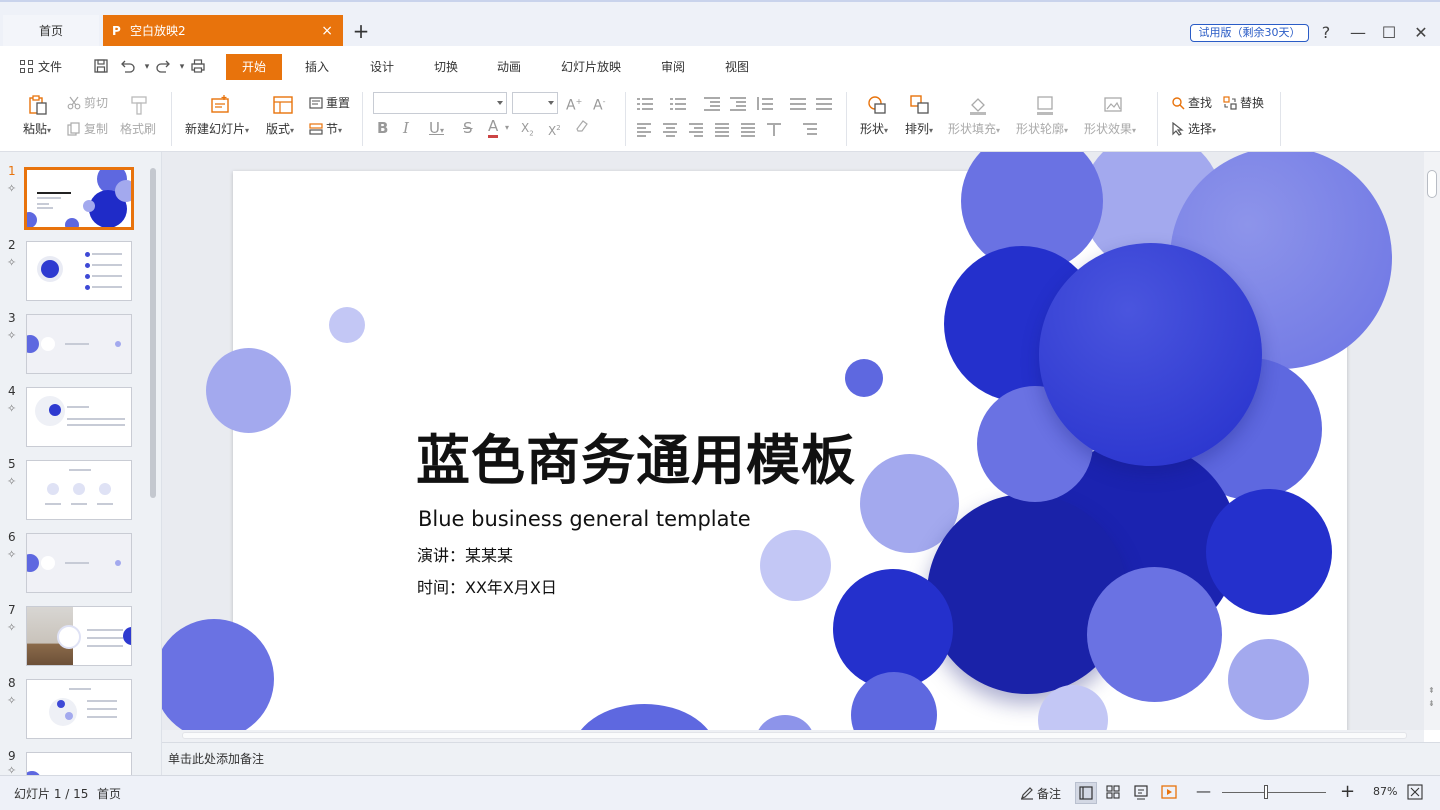 This screenshot has height=810, width=1440. Describe the element at coordinates (38, 105) in the screenshot. I see `paste-icon` at that location.